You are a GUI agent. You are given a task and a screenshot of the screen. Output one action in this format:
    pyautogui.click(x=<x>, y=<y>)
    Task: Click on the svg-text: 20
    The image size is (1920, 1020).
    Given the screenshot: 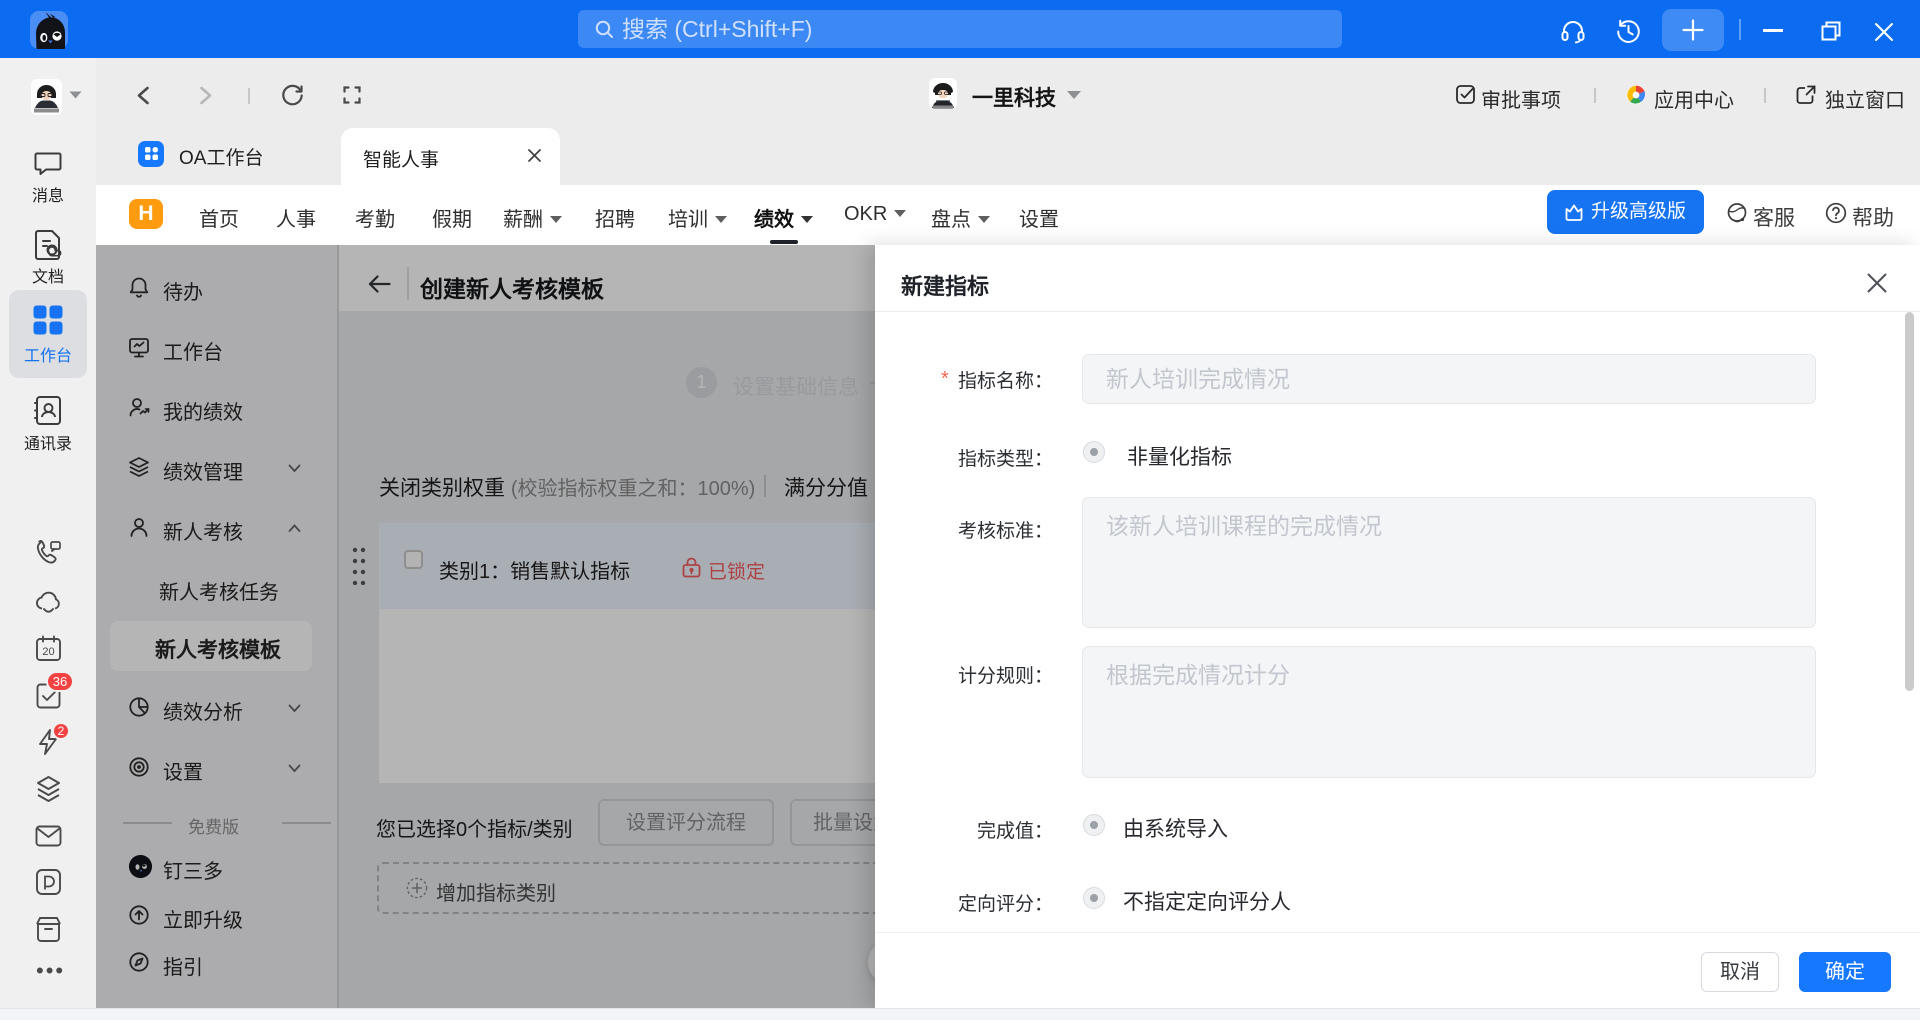 What is the action you would take?
    pyautogui.click(x=48, y=652)
    